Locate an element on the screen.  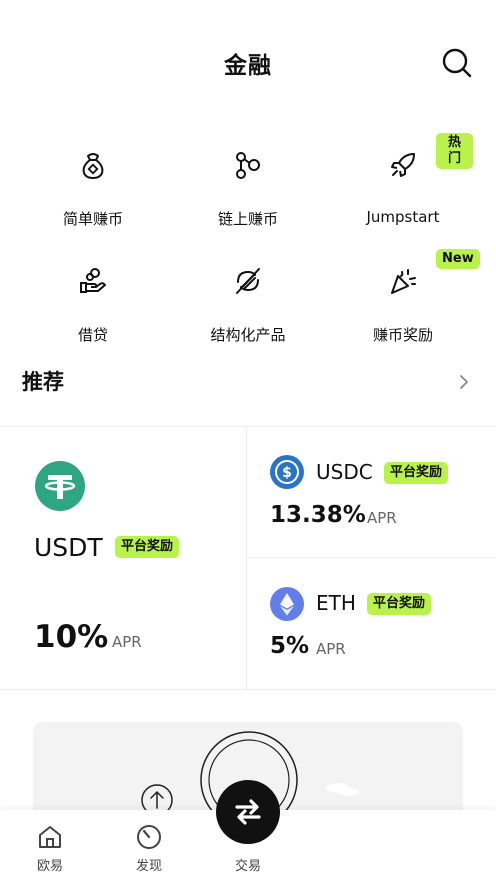
card-usdc: $ USDC 平台奖励 13.38% APR is located at coordinates (372, 492).